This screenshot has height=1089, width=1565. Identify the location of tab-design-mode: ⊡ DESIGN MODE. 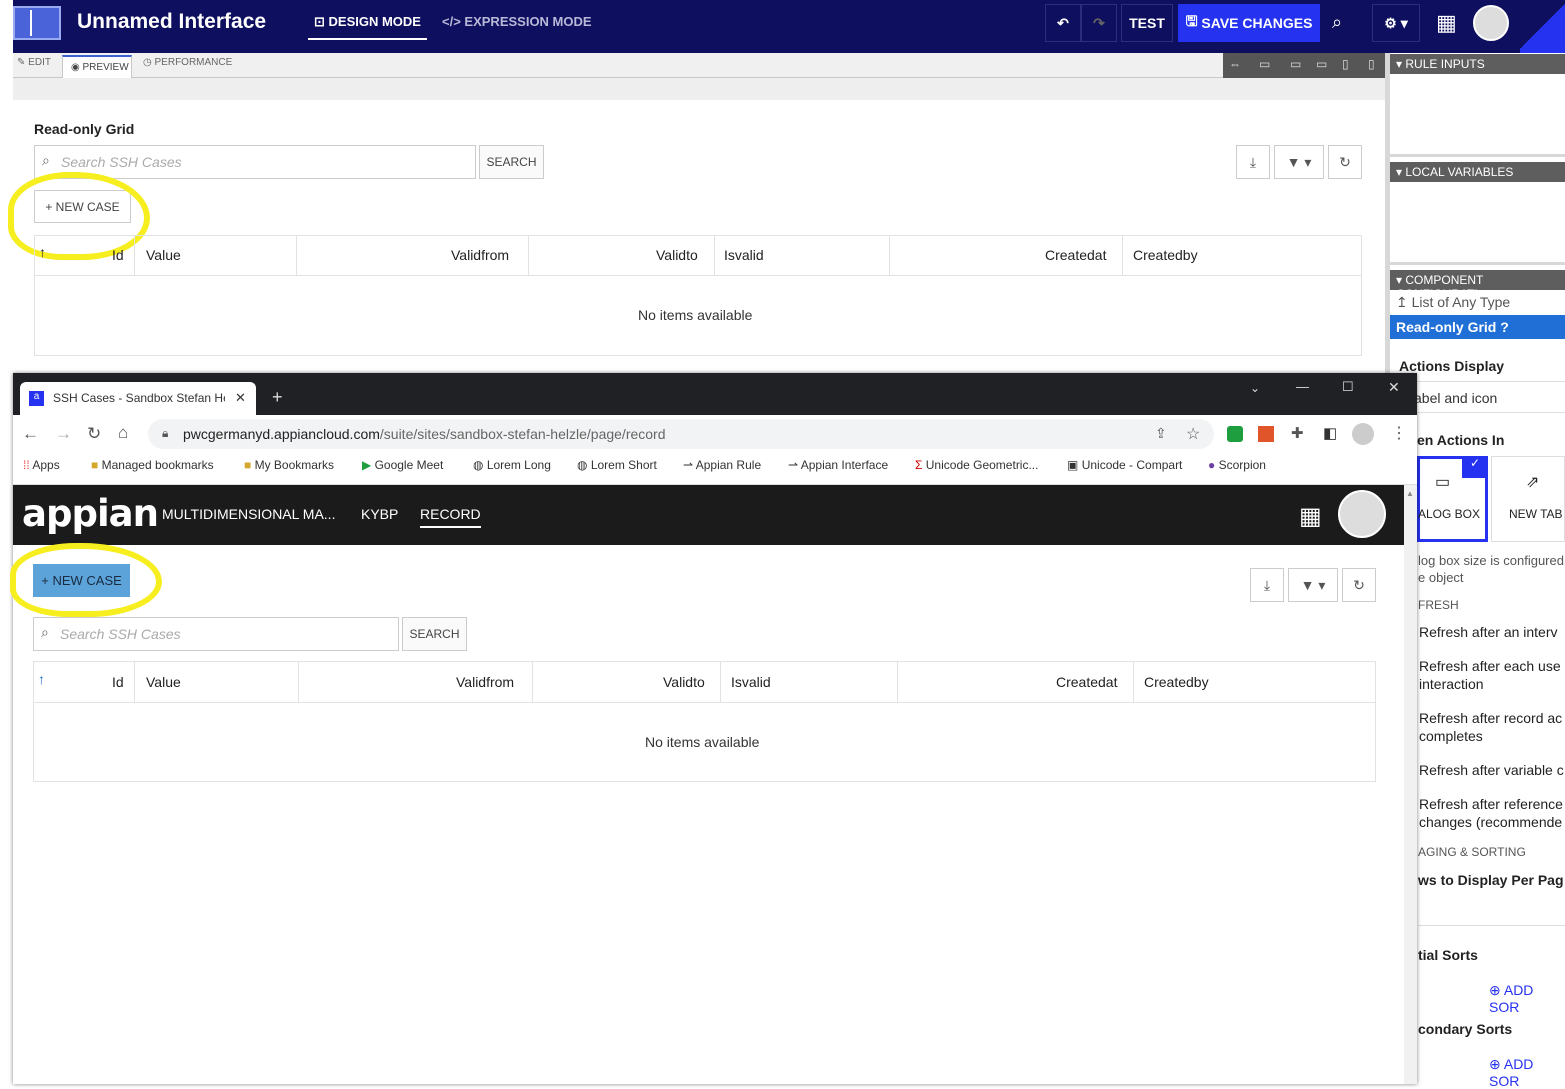
(367, 27).